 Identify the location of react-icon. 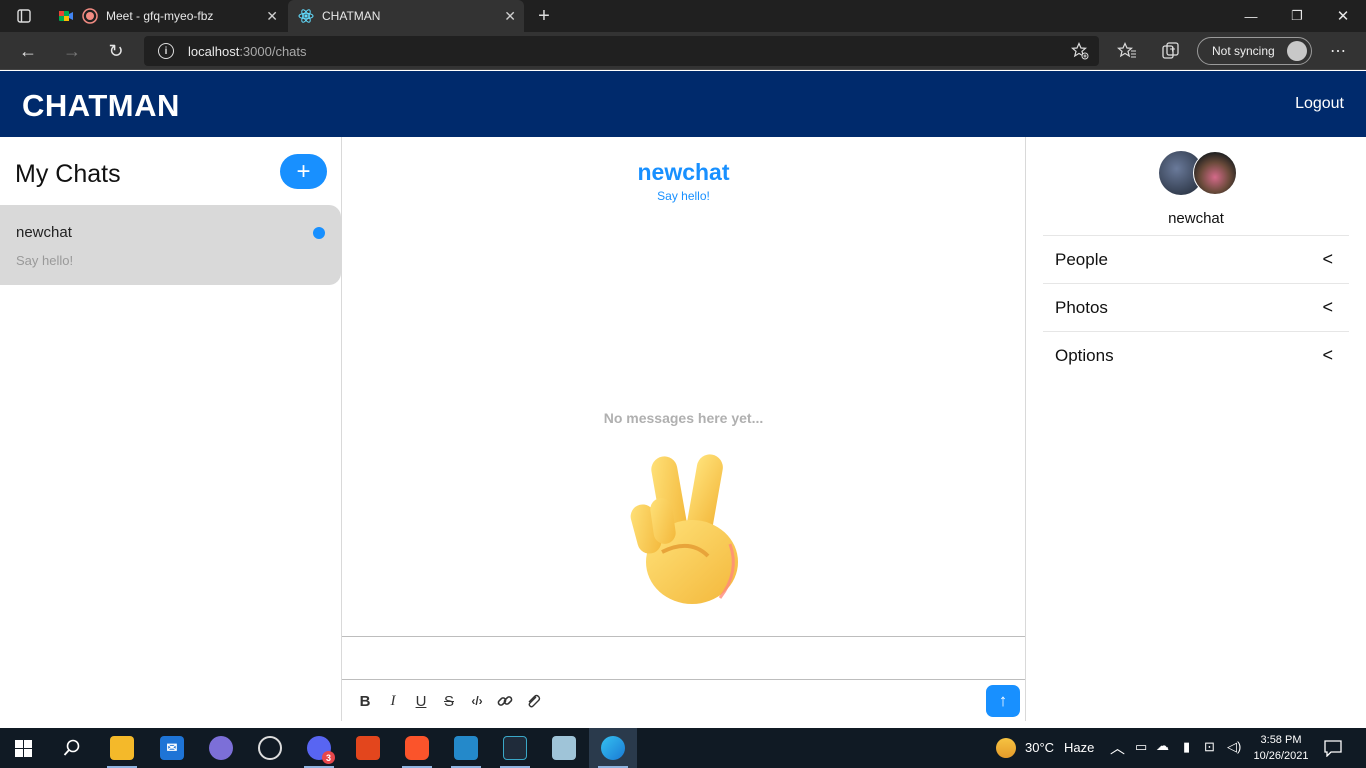
(306, 16).